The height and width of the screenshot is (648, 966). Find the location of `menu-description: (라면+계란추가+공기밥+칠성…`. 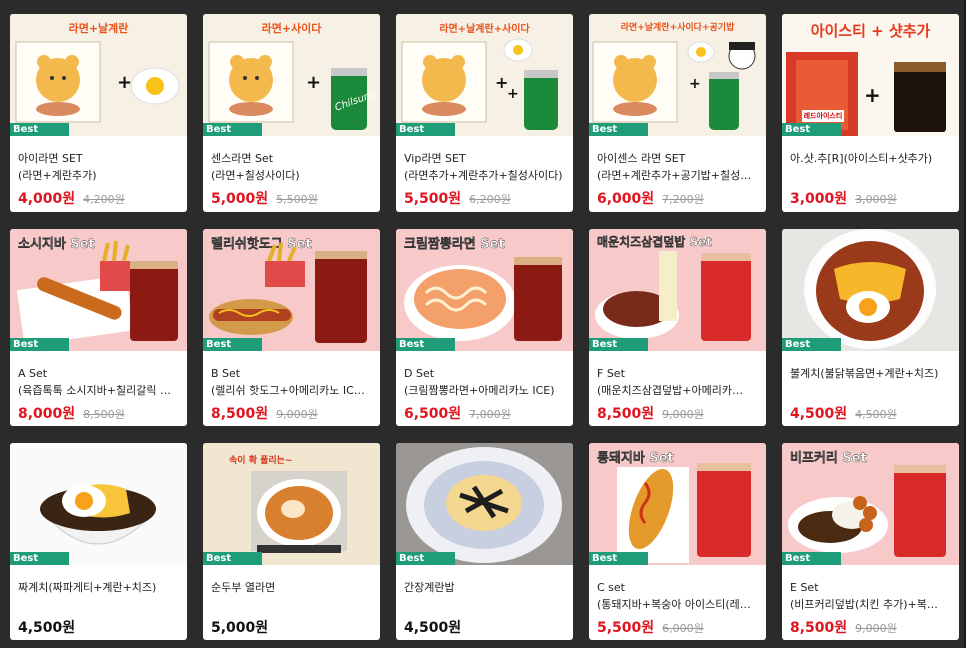

menu-description: (라면+계란추가+공기밥+칠성… is located at coordinates (674, 175).